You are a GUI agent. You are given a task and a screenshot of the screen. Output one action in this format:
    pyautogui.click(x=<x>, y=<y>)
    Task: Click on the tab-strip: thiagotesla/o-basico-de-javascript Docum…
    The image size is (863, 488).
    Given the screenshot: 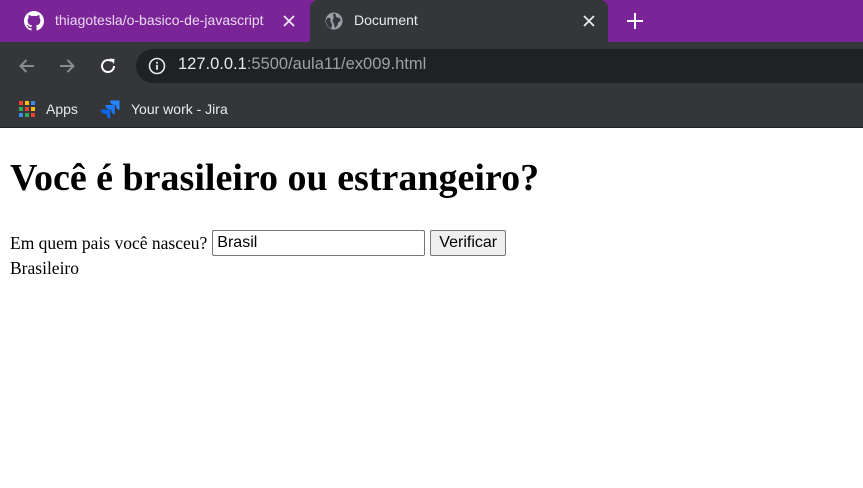 What is the action you would take?
    pyautogui.click(x=431, y=21)
    